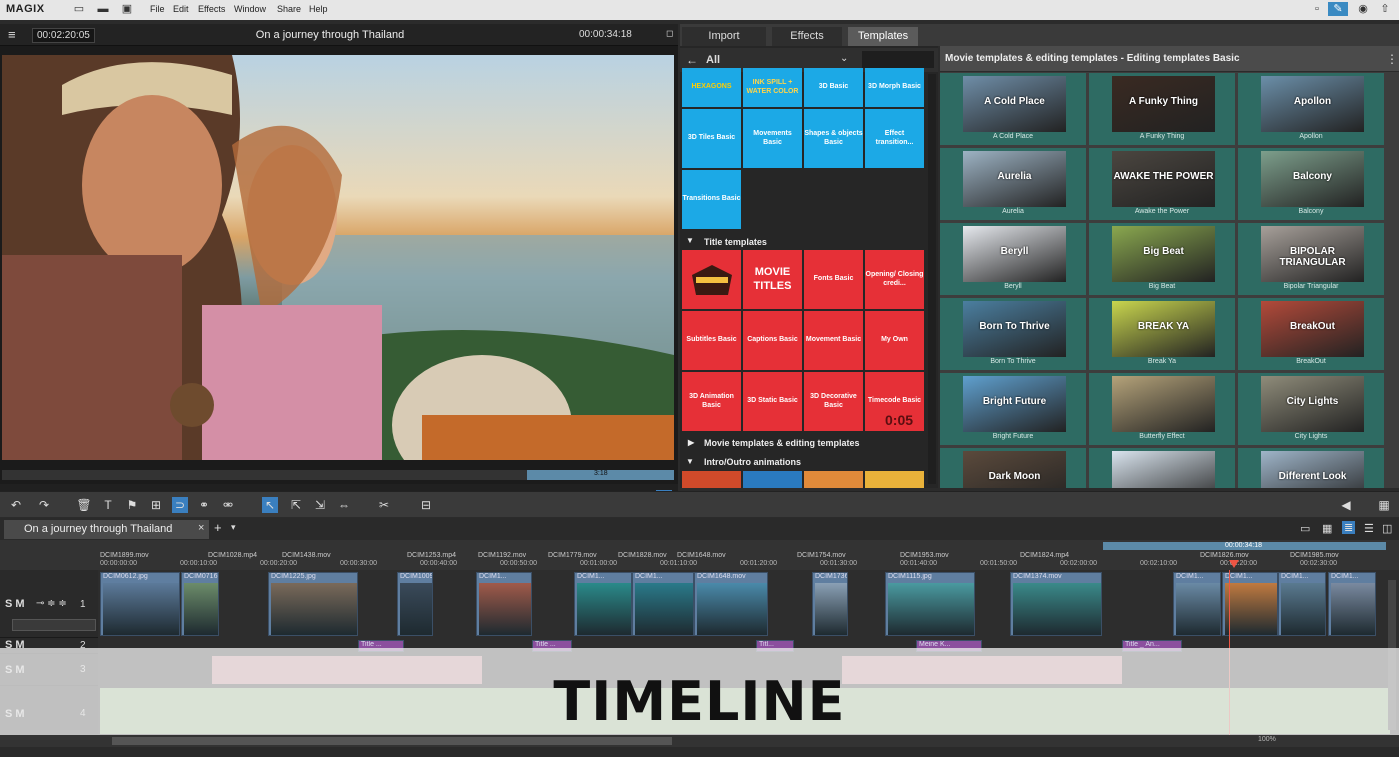 The width and height of the screenshot is (1399, 757). Describe the element at coordinates (1056, 604) in the screenshot. I see `video-clip: DCIM1374.mov` at that location.